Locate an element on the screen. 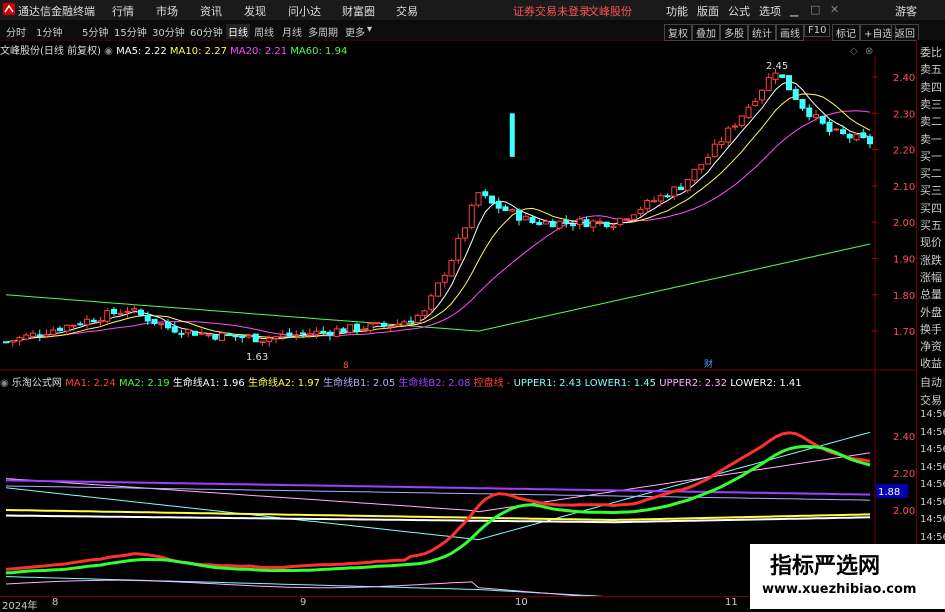 This screenshot has width=945, height=612. button-adjust: 复权 is located at coordinates (678, 32).